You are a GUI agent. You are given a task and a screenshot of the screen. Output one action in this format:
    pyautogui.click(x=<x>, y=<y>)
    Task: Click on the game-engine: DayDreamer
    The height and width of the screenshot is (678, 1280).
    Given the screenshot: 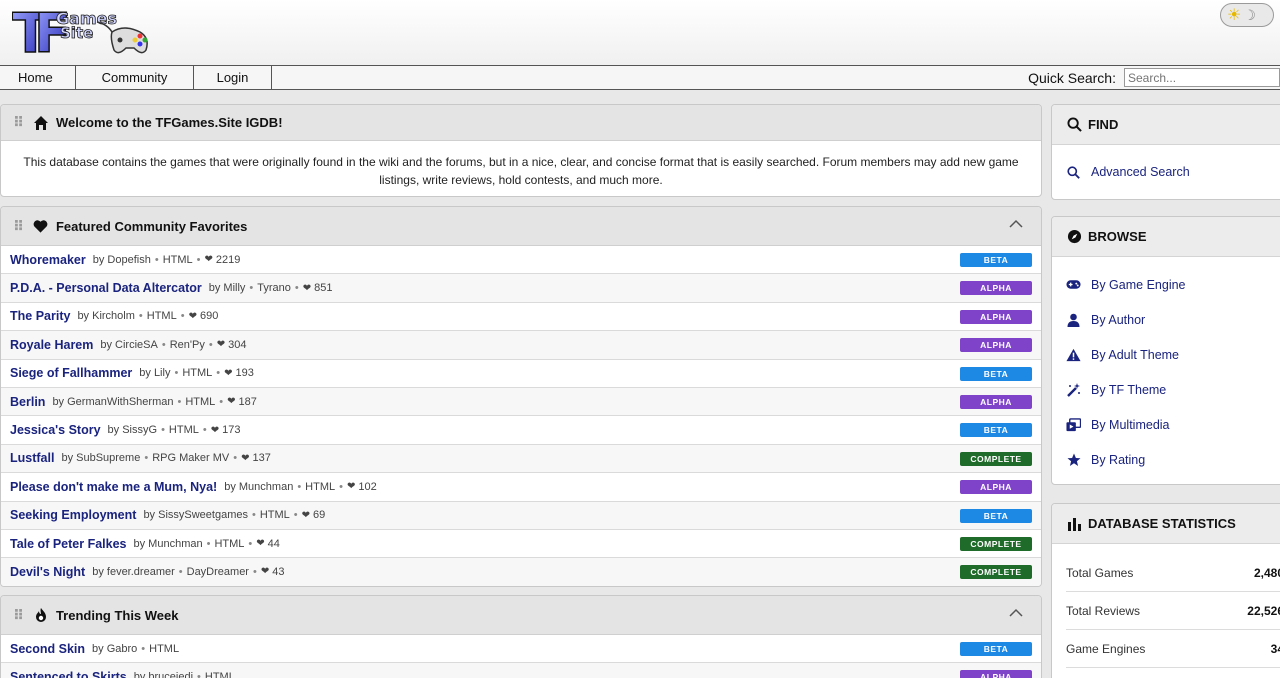 What is the action you would take?
    pyautogui.click(x=217, y=571)
    